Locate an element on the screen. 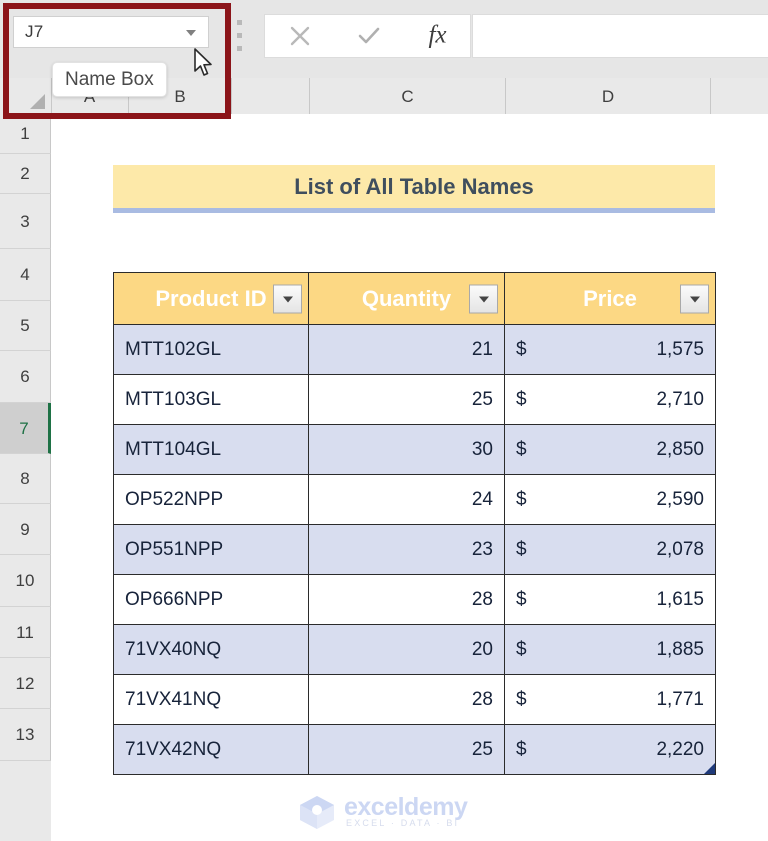  column-header-c: C is located at coordinates (408, 96).